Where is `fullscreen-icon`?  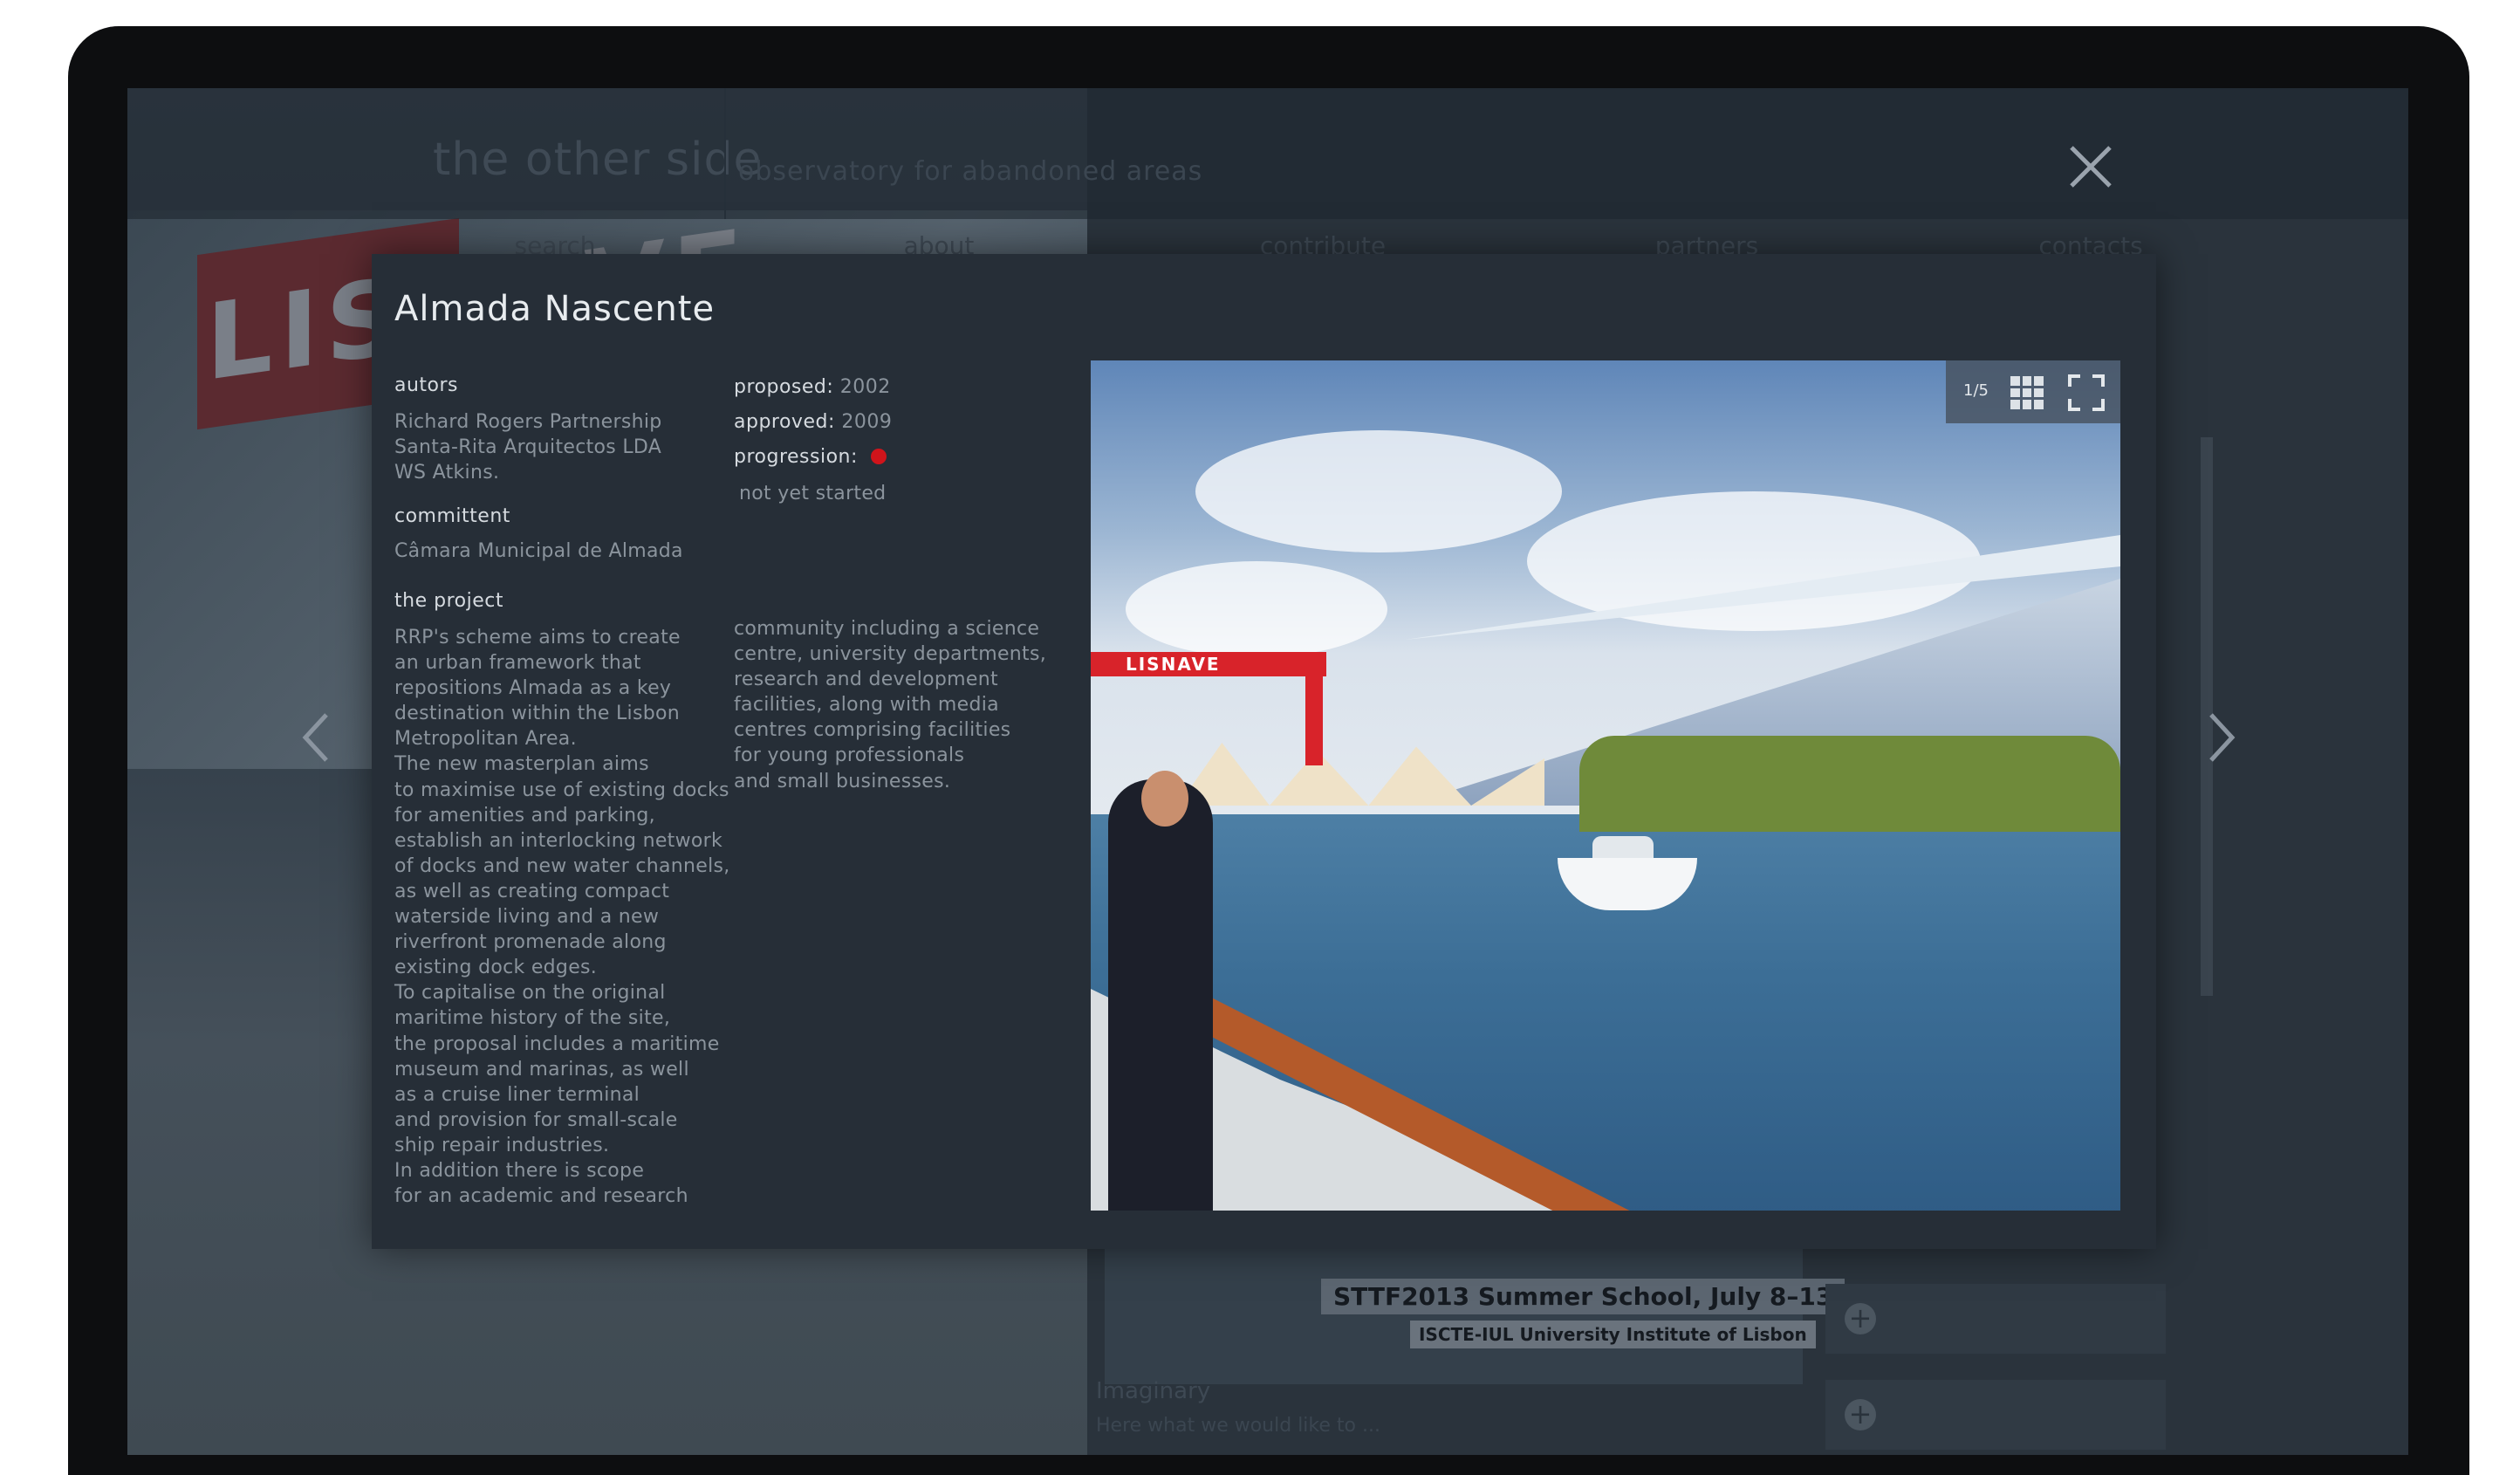
fullscreen-icon is located at coordinates (2086, 392).